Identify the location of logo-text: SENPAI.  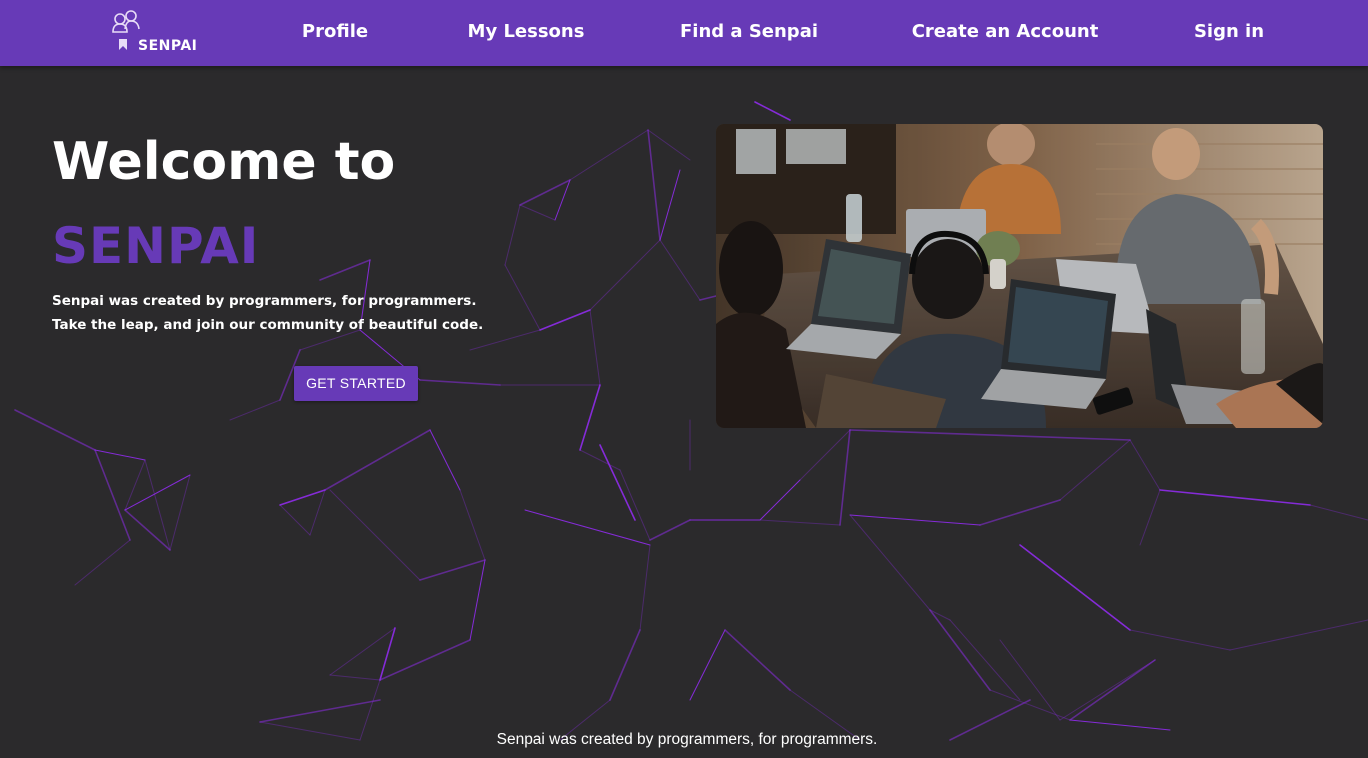
(168, 46).